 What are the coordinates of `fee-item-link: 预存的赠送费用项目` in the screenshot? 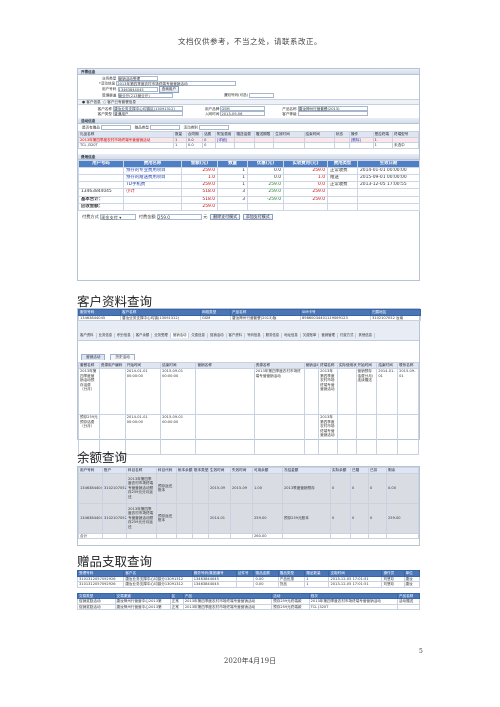 It's located at (152, 178).